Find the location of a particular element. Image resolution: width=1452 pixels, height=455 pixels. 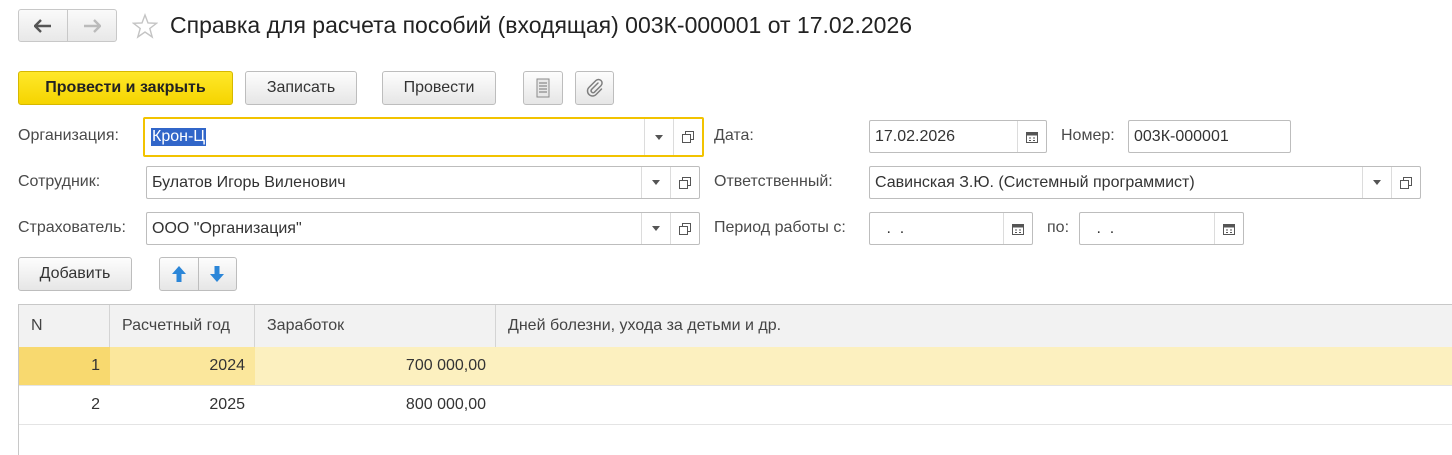

column-header-year: Расчетный год is located at coordinates (182, 326).